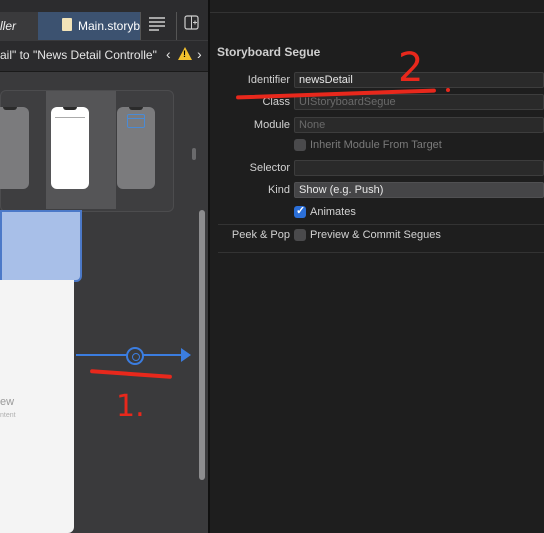 The image size is (544, 533). What do you see at coordinates (419, 102) in the screenshot?
I see `class-field: UIStoryboardSegue` at bounding box center [419, 102].